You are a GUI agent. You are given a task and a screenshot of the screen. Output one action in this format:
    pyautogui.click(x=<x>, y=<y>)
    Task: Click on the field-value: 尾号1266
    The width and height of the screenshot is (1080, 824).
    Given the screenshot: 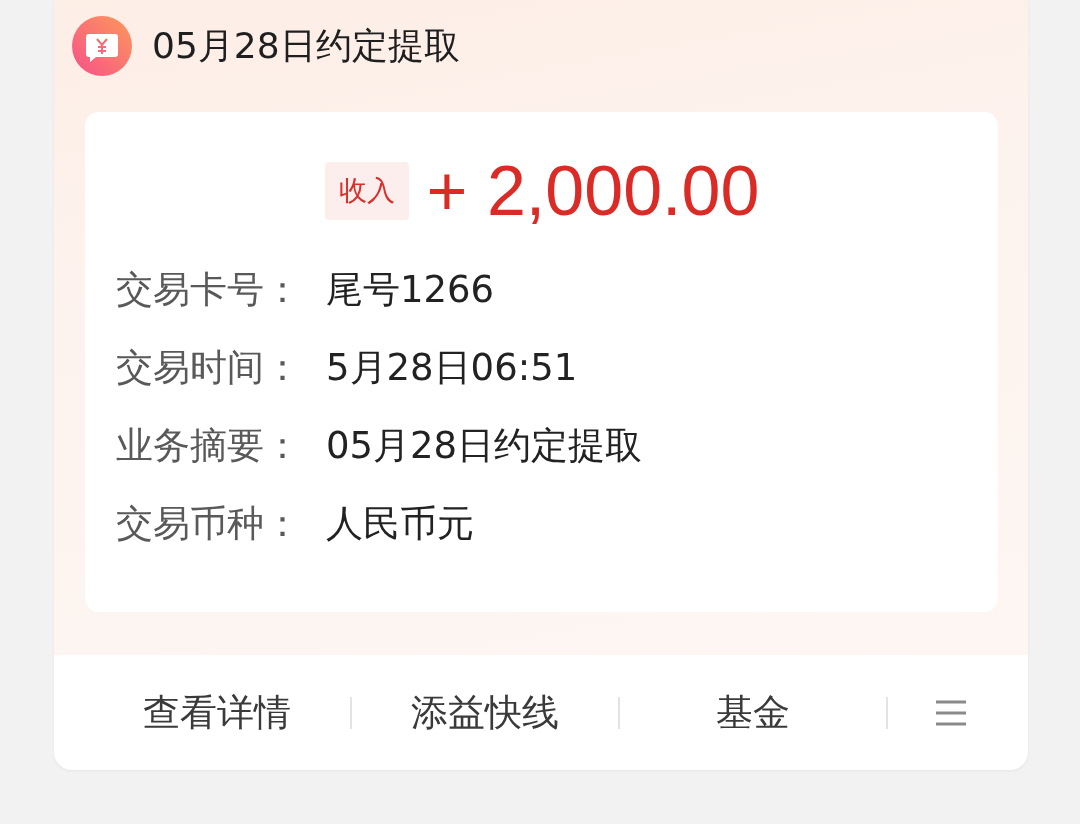 What is the action you would take?
    pyautogui.click(x=410, y=290)
    